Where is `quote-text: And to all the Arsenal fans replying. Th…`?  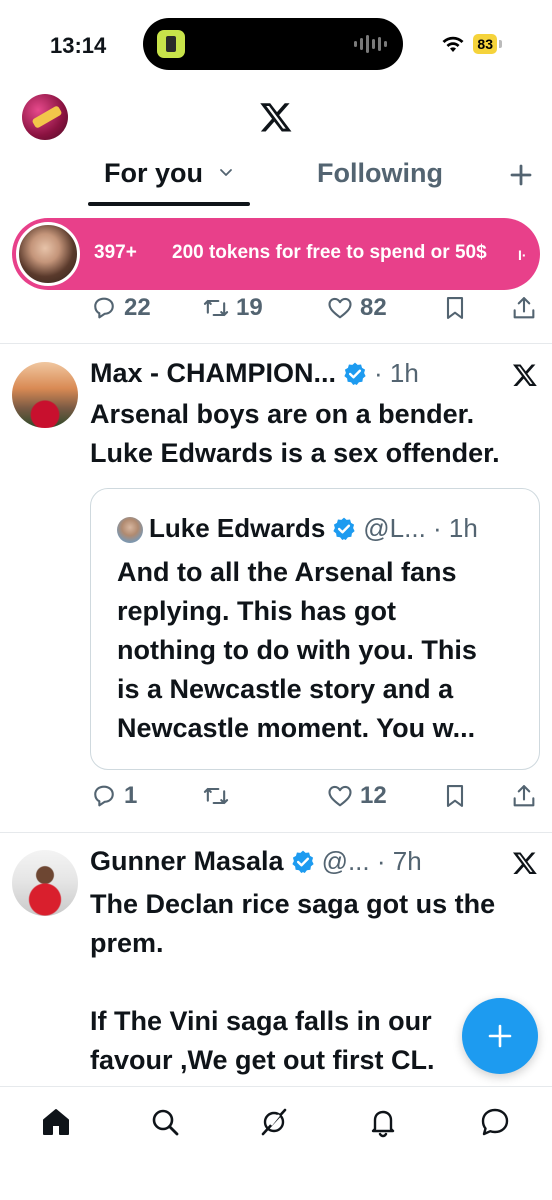 quote-text: And to all the Arsenal fans replying. Th… is located at coordinates (322, 650).